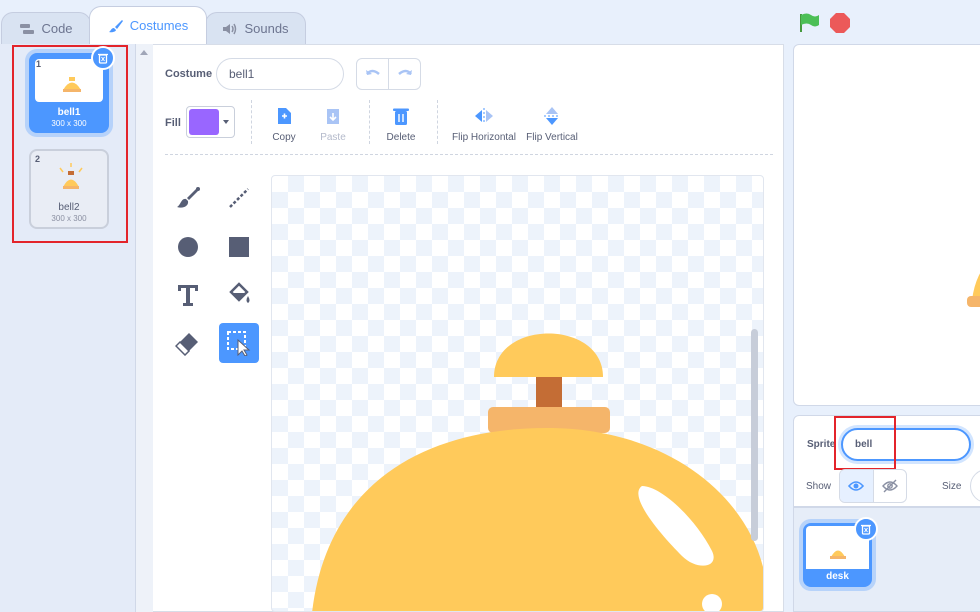 The image size is (980, 612). What do you see at coordinates (469, 154) in the screenshot?
I see `toolbar-separator` at bounding box center [469, 154].